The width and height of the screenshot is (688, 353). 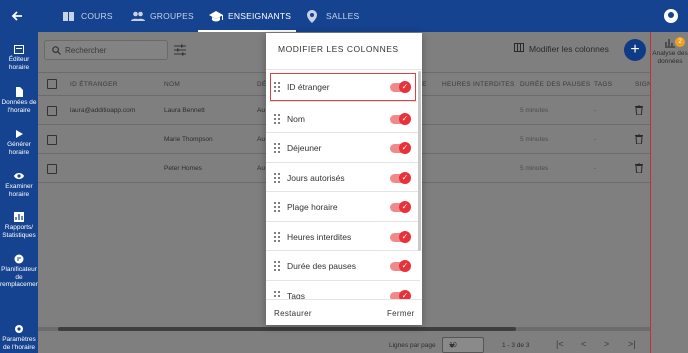 I want to click on document-icon, so click(x=19, y=92).